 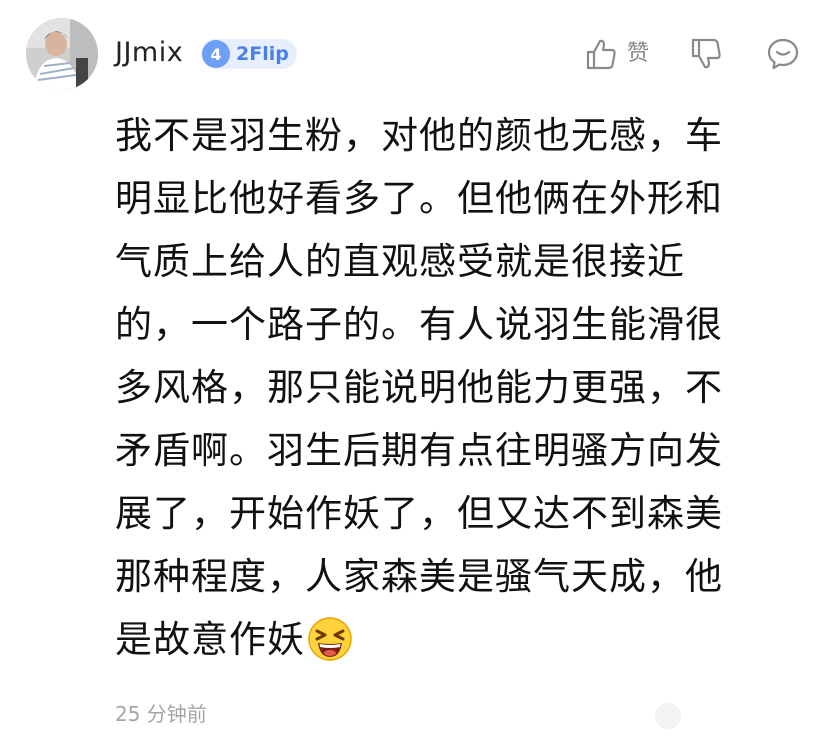 What do you see at coordinates (400, 261) in the screenshot?
I see `comment-line: 气质上给人的直观感受就是很接近` at bounding box center [400, 261].